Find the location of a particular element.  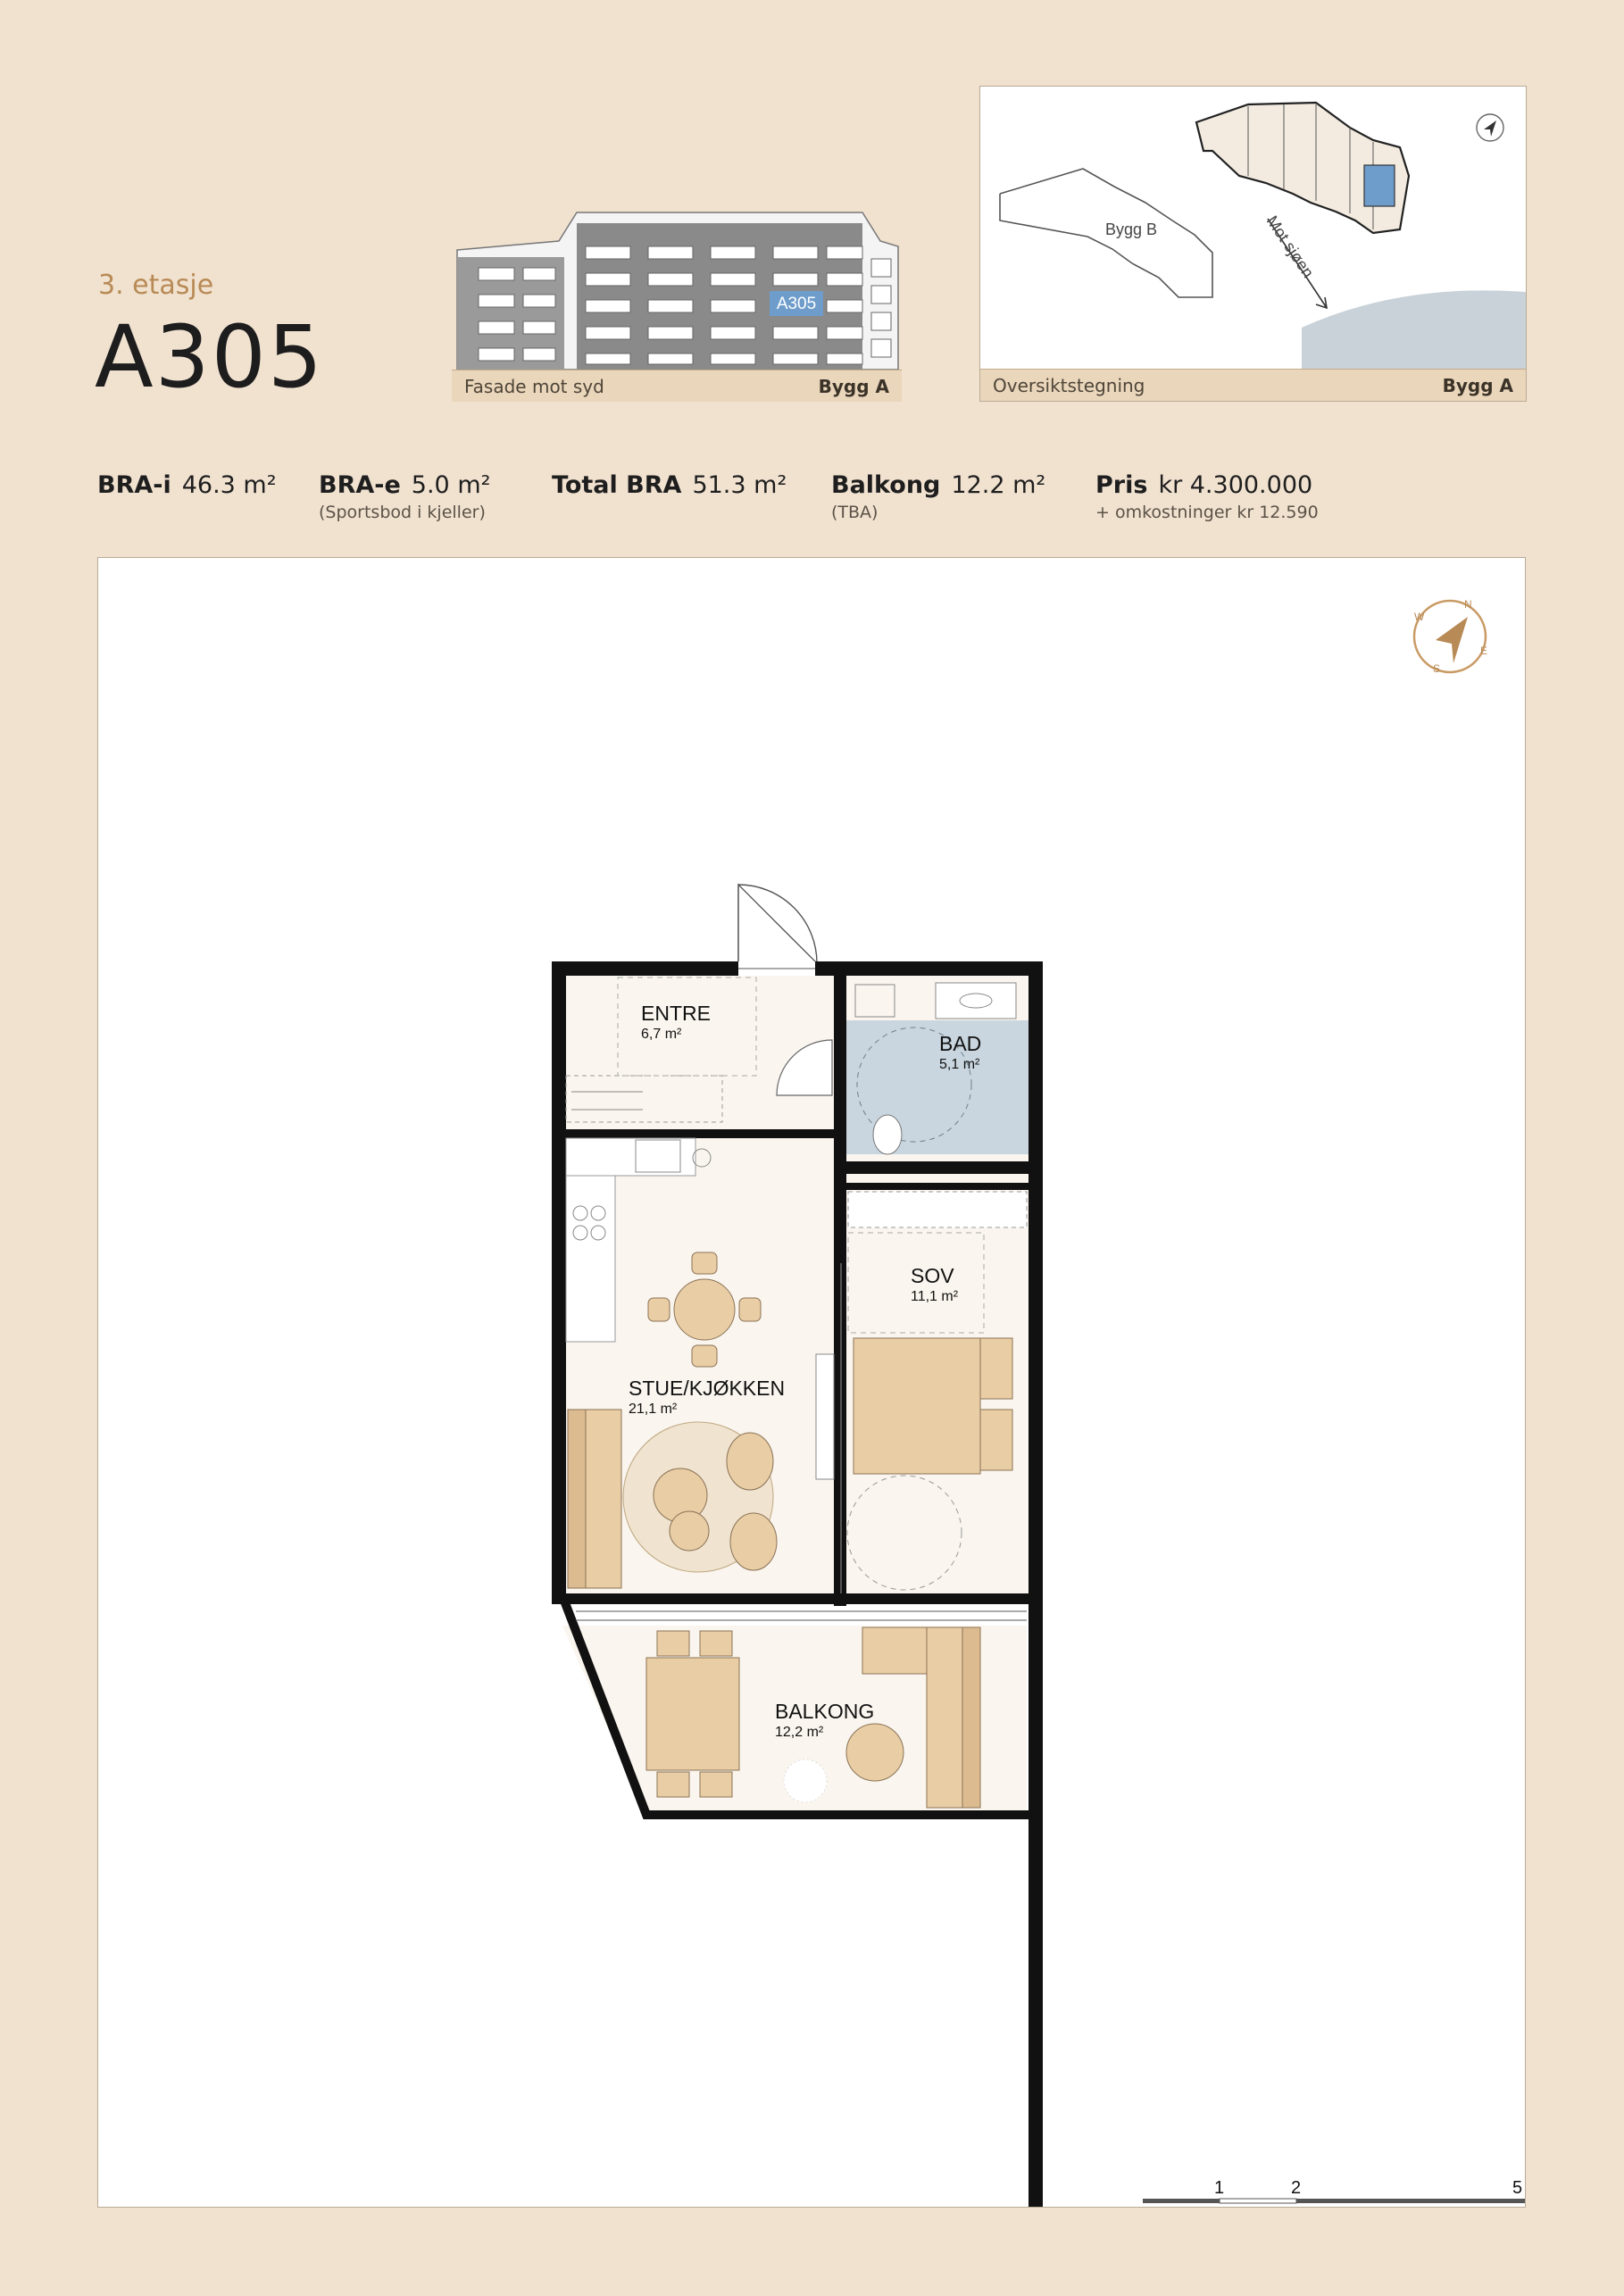

stat-total-bra: Total BRA 51.3 m² is located at coordinates (669, 485).